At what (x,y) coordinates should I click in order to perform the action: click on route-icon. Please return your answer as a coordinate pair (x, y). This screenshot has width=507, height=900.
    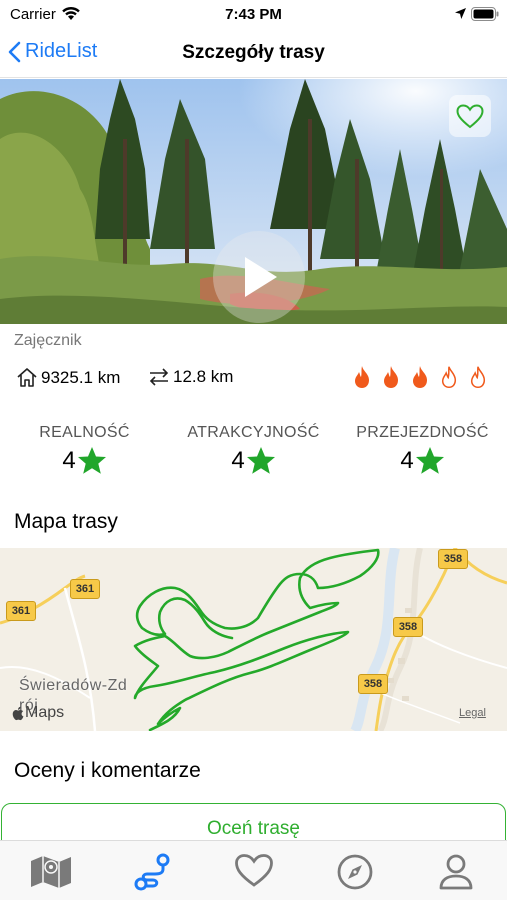
    Looking at the image, I should click on (152, 872).